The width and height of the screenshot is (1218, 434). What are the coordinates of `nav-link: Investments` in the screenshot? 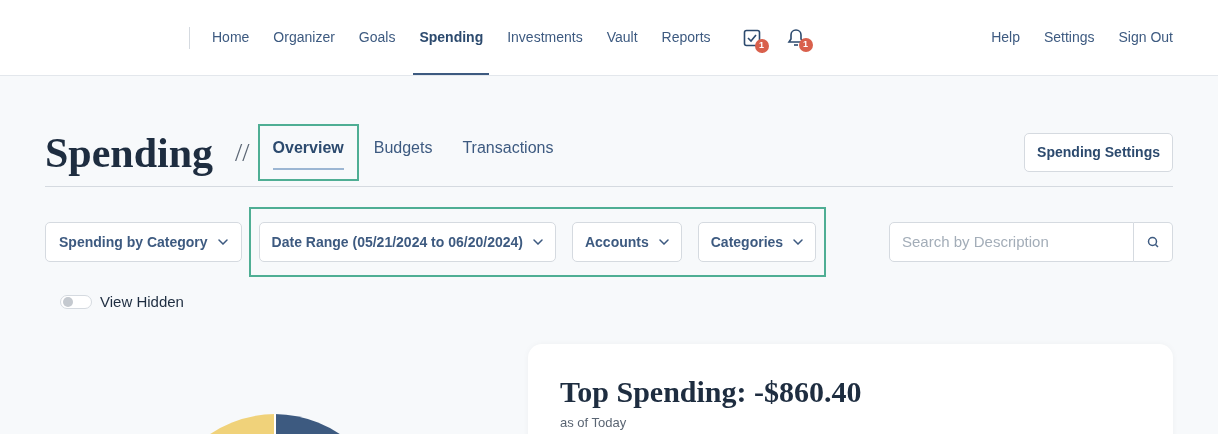 It's located at (545, 37).